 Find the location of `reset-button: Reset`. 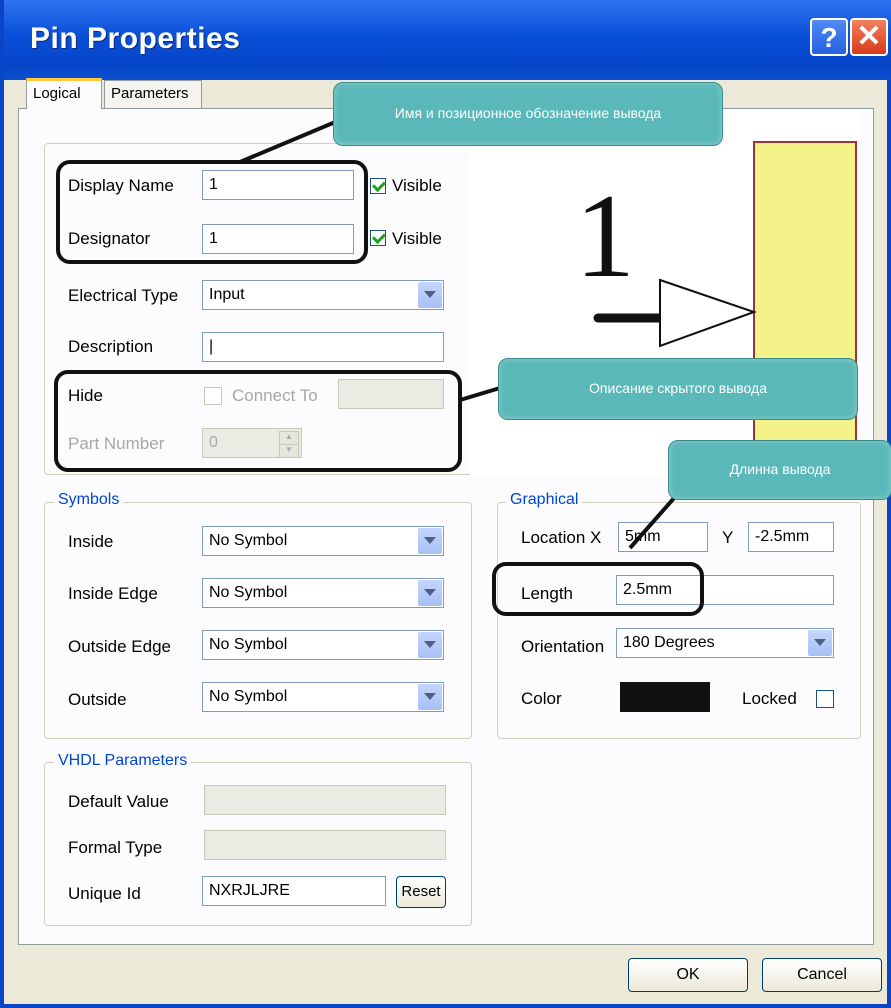

reset-button: Reset is located at coordinates (421, 892).